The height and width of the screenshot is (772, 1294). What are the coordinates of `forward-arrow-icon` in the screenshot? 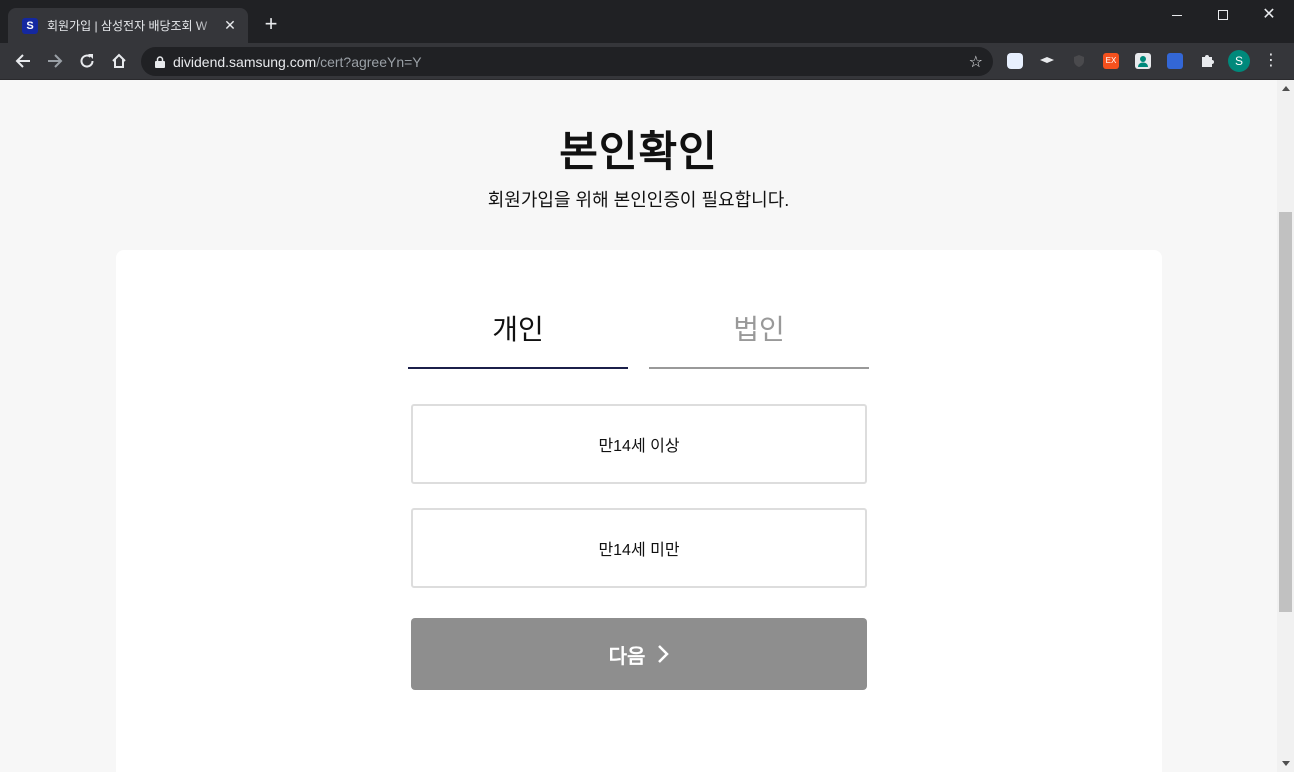 It's located at (55, 61).